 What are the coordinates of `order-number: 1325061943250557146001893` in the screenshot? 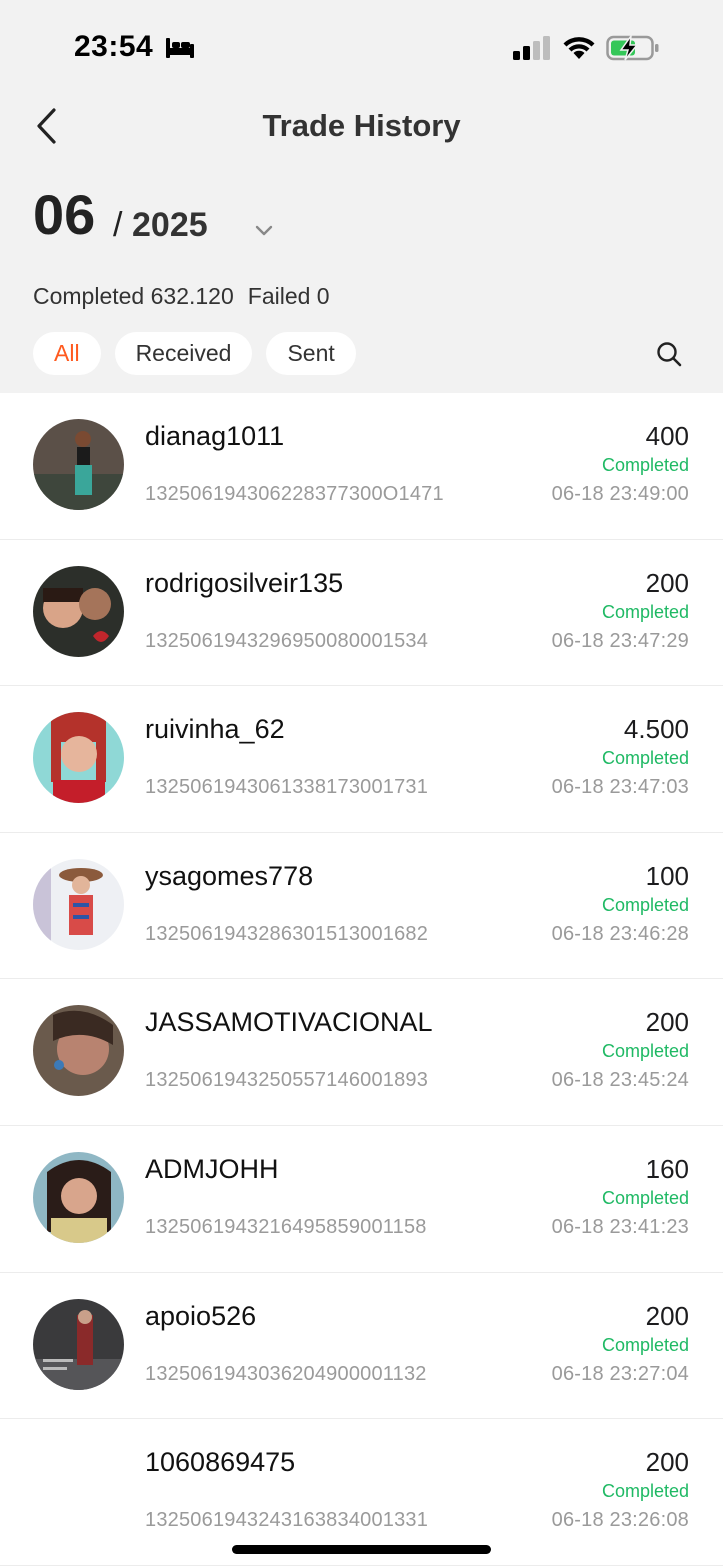 It's located at (287, 1080).